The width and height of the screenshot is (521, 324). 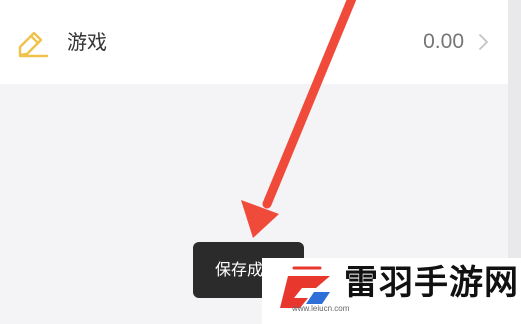 I want to click on watermark-title: 雷羽手游网, so click(x=431, y=283).